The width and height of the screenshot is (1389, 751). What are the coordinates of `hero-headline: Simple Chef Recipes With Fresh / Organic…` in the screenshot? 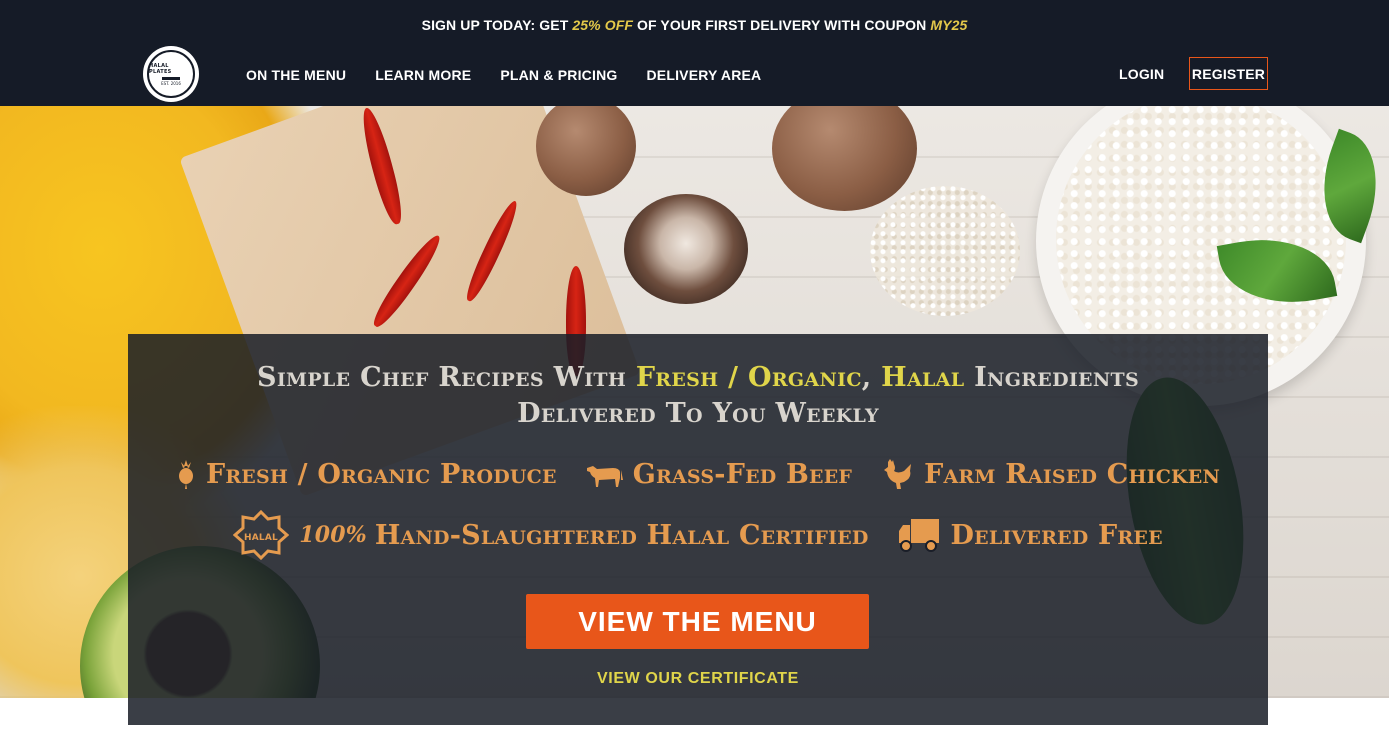 It's located at (698, 396).